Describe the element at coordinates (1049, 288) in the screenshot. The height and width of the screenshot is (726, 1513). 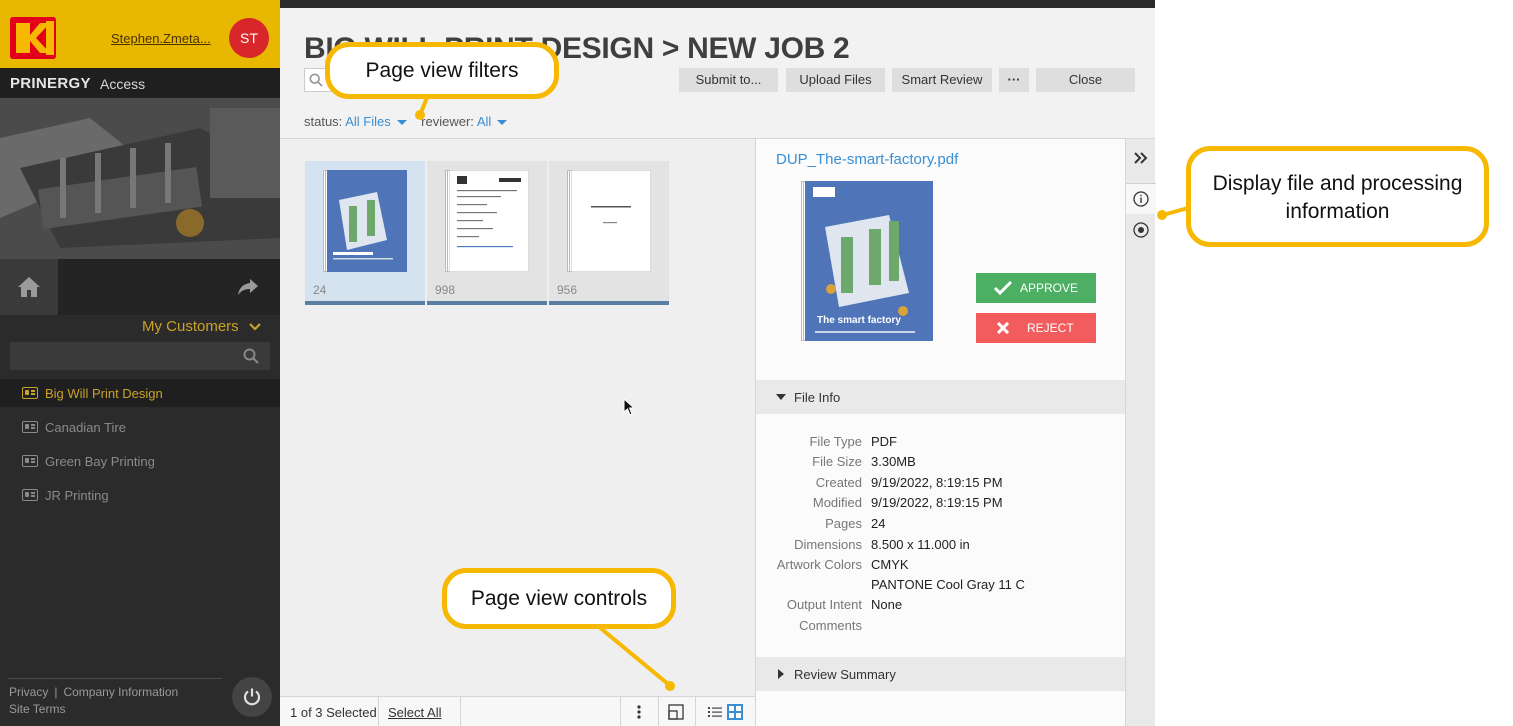
I see `approve-label: APPROVE` at that location.